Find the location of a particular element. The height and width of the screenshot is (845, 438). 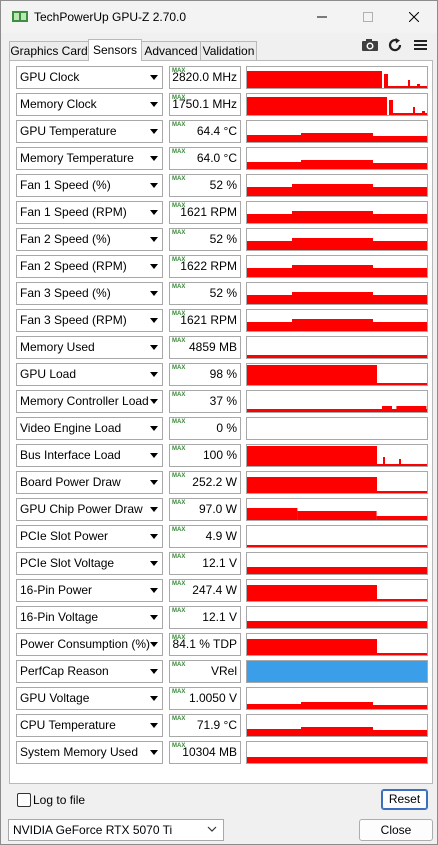

sensor-name-select: GPU Clock is located at coordinates (89, 77).